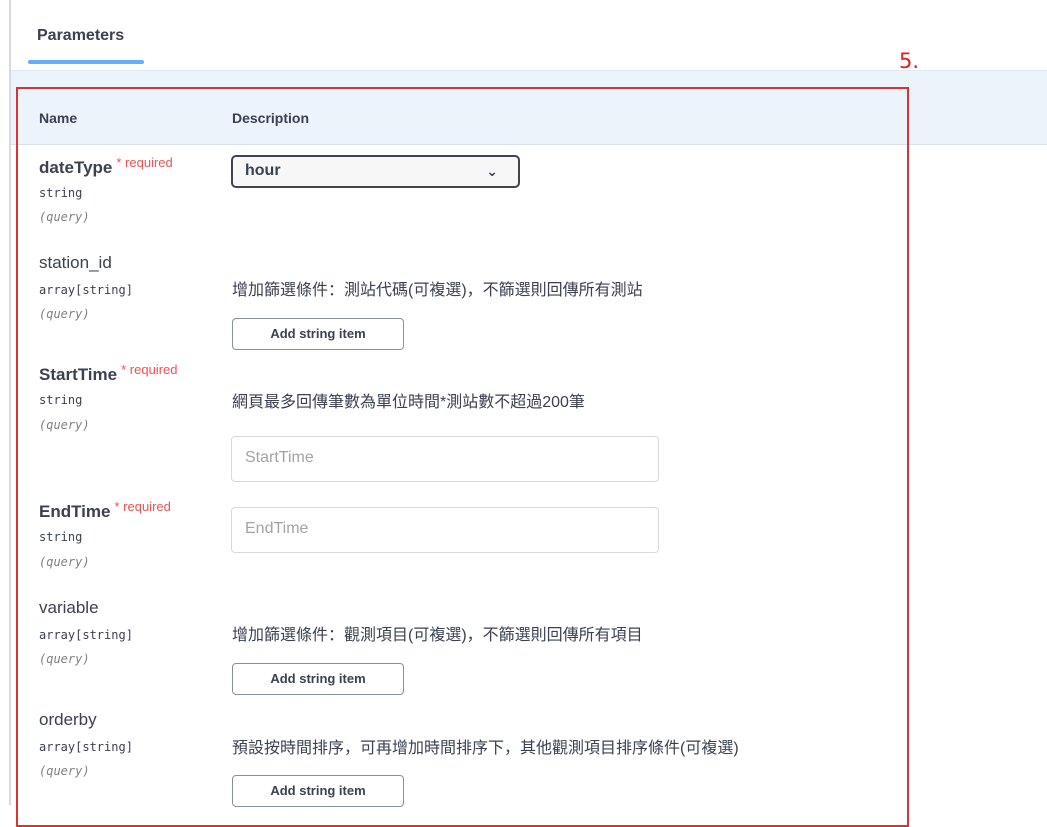 The image size is (1047, 827). I want to click on tab-parameters: Parameters, so click(80, 36).